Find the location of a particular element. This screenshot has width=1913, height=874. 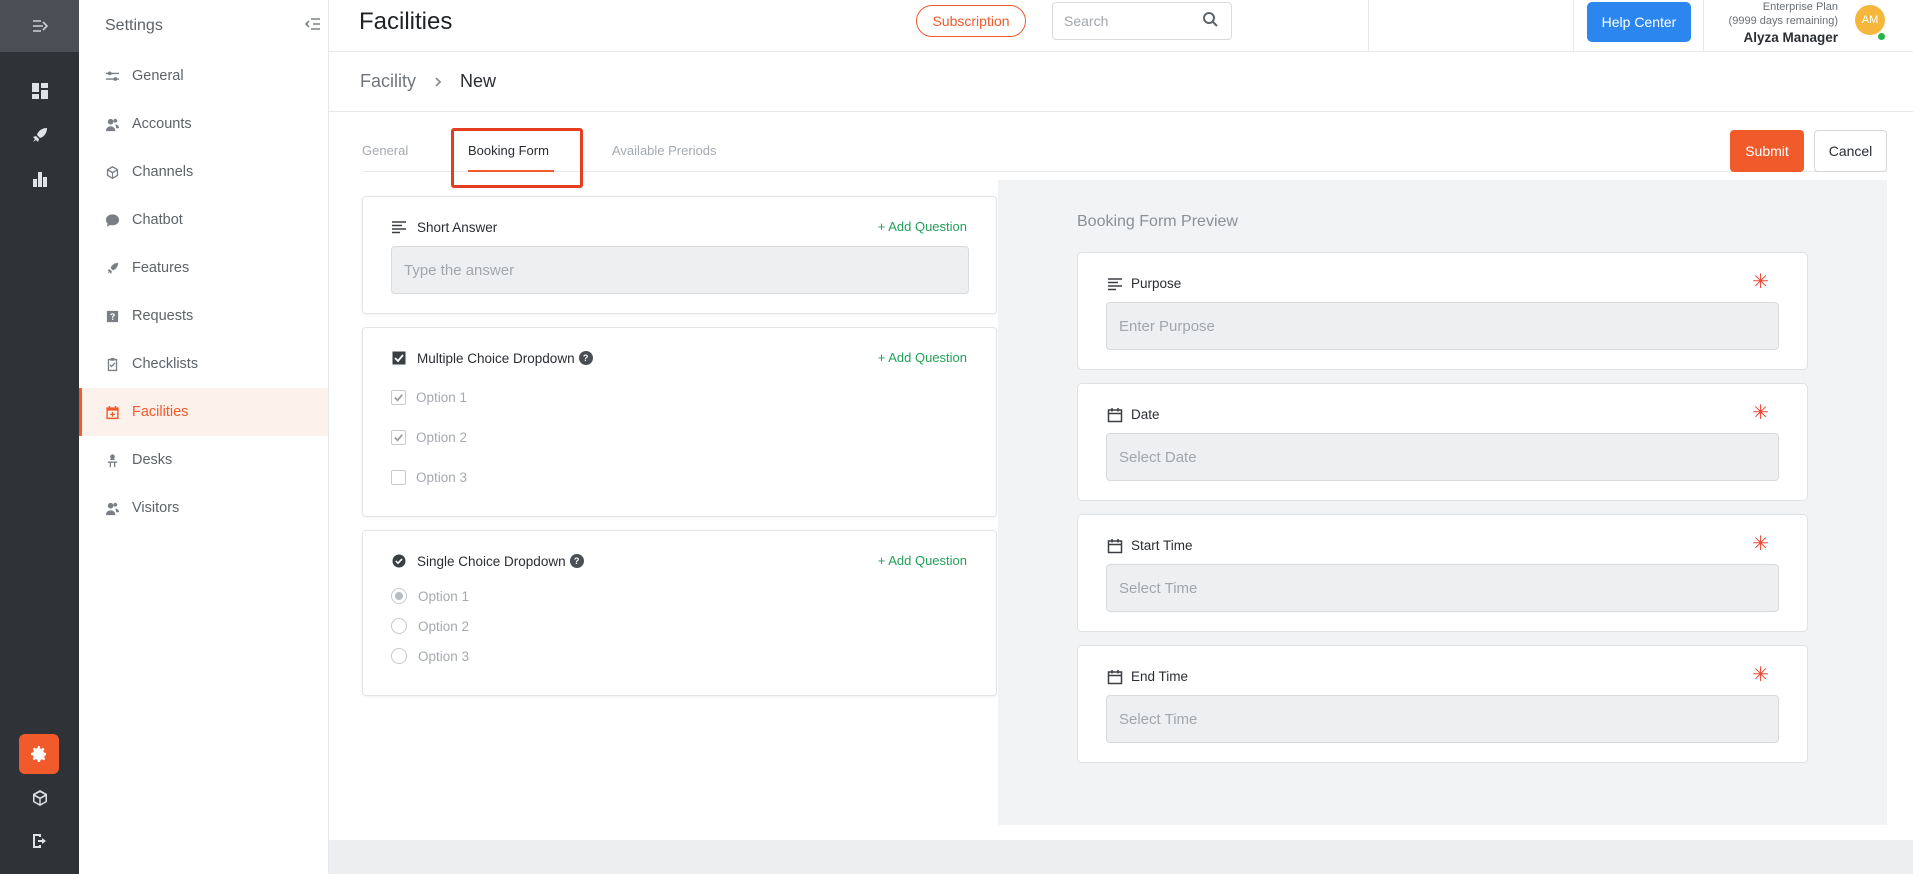

rocket-icon is located at coordinates (39, 135).